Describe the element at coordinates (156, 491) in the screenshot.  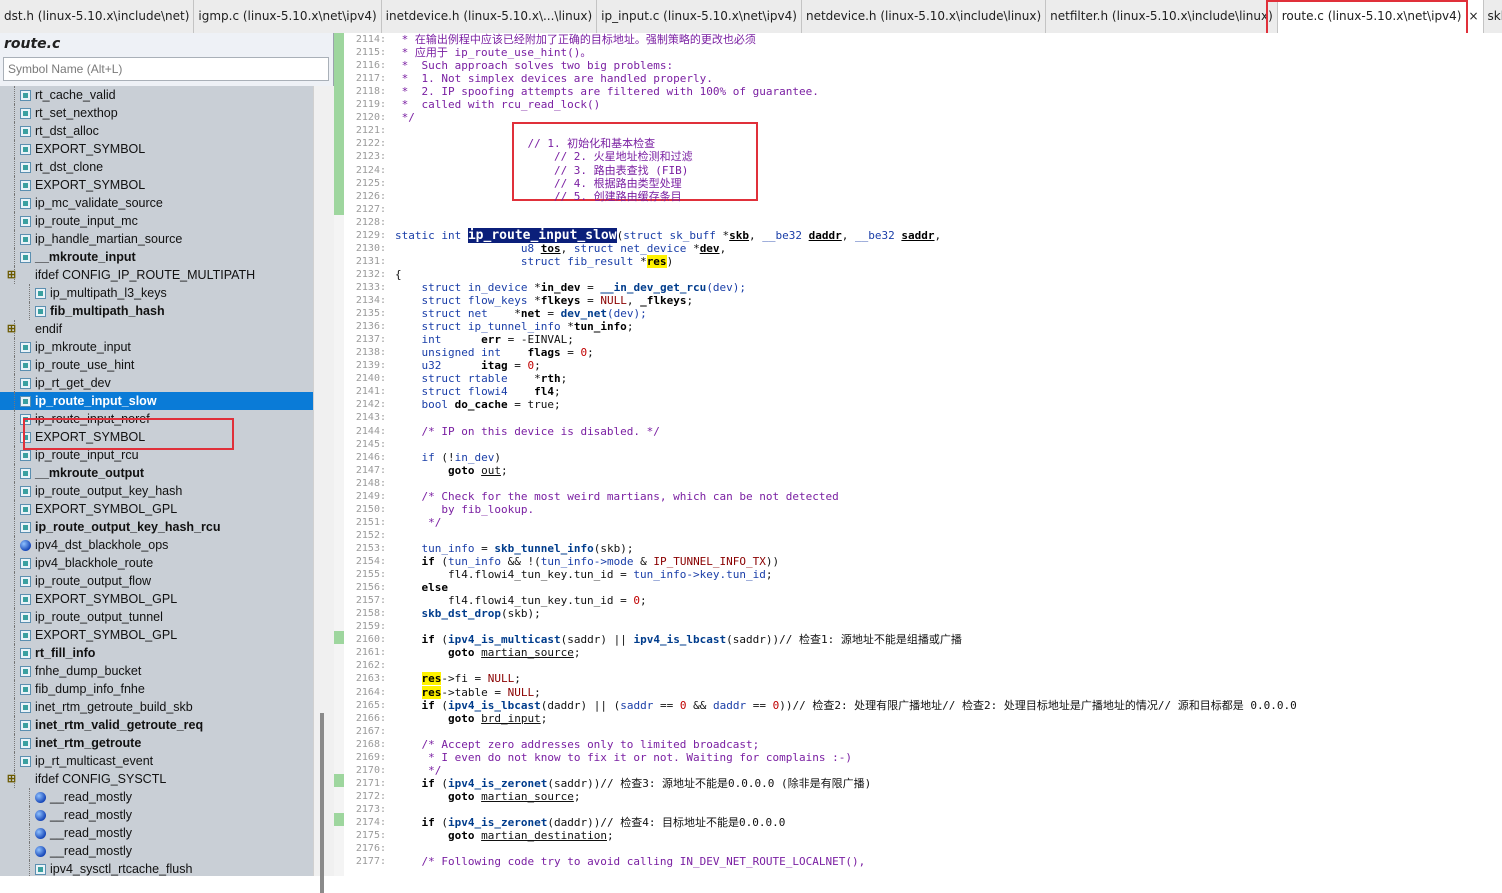
I see `symbol-item: ip_route_output_key_hash` at that location.